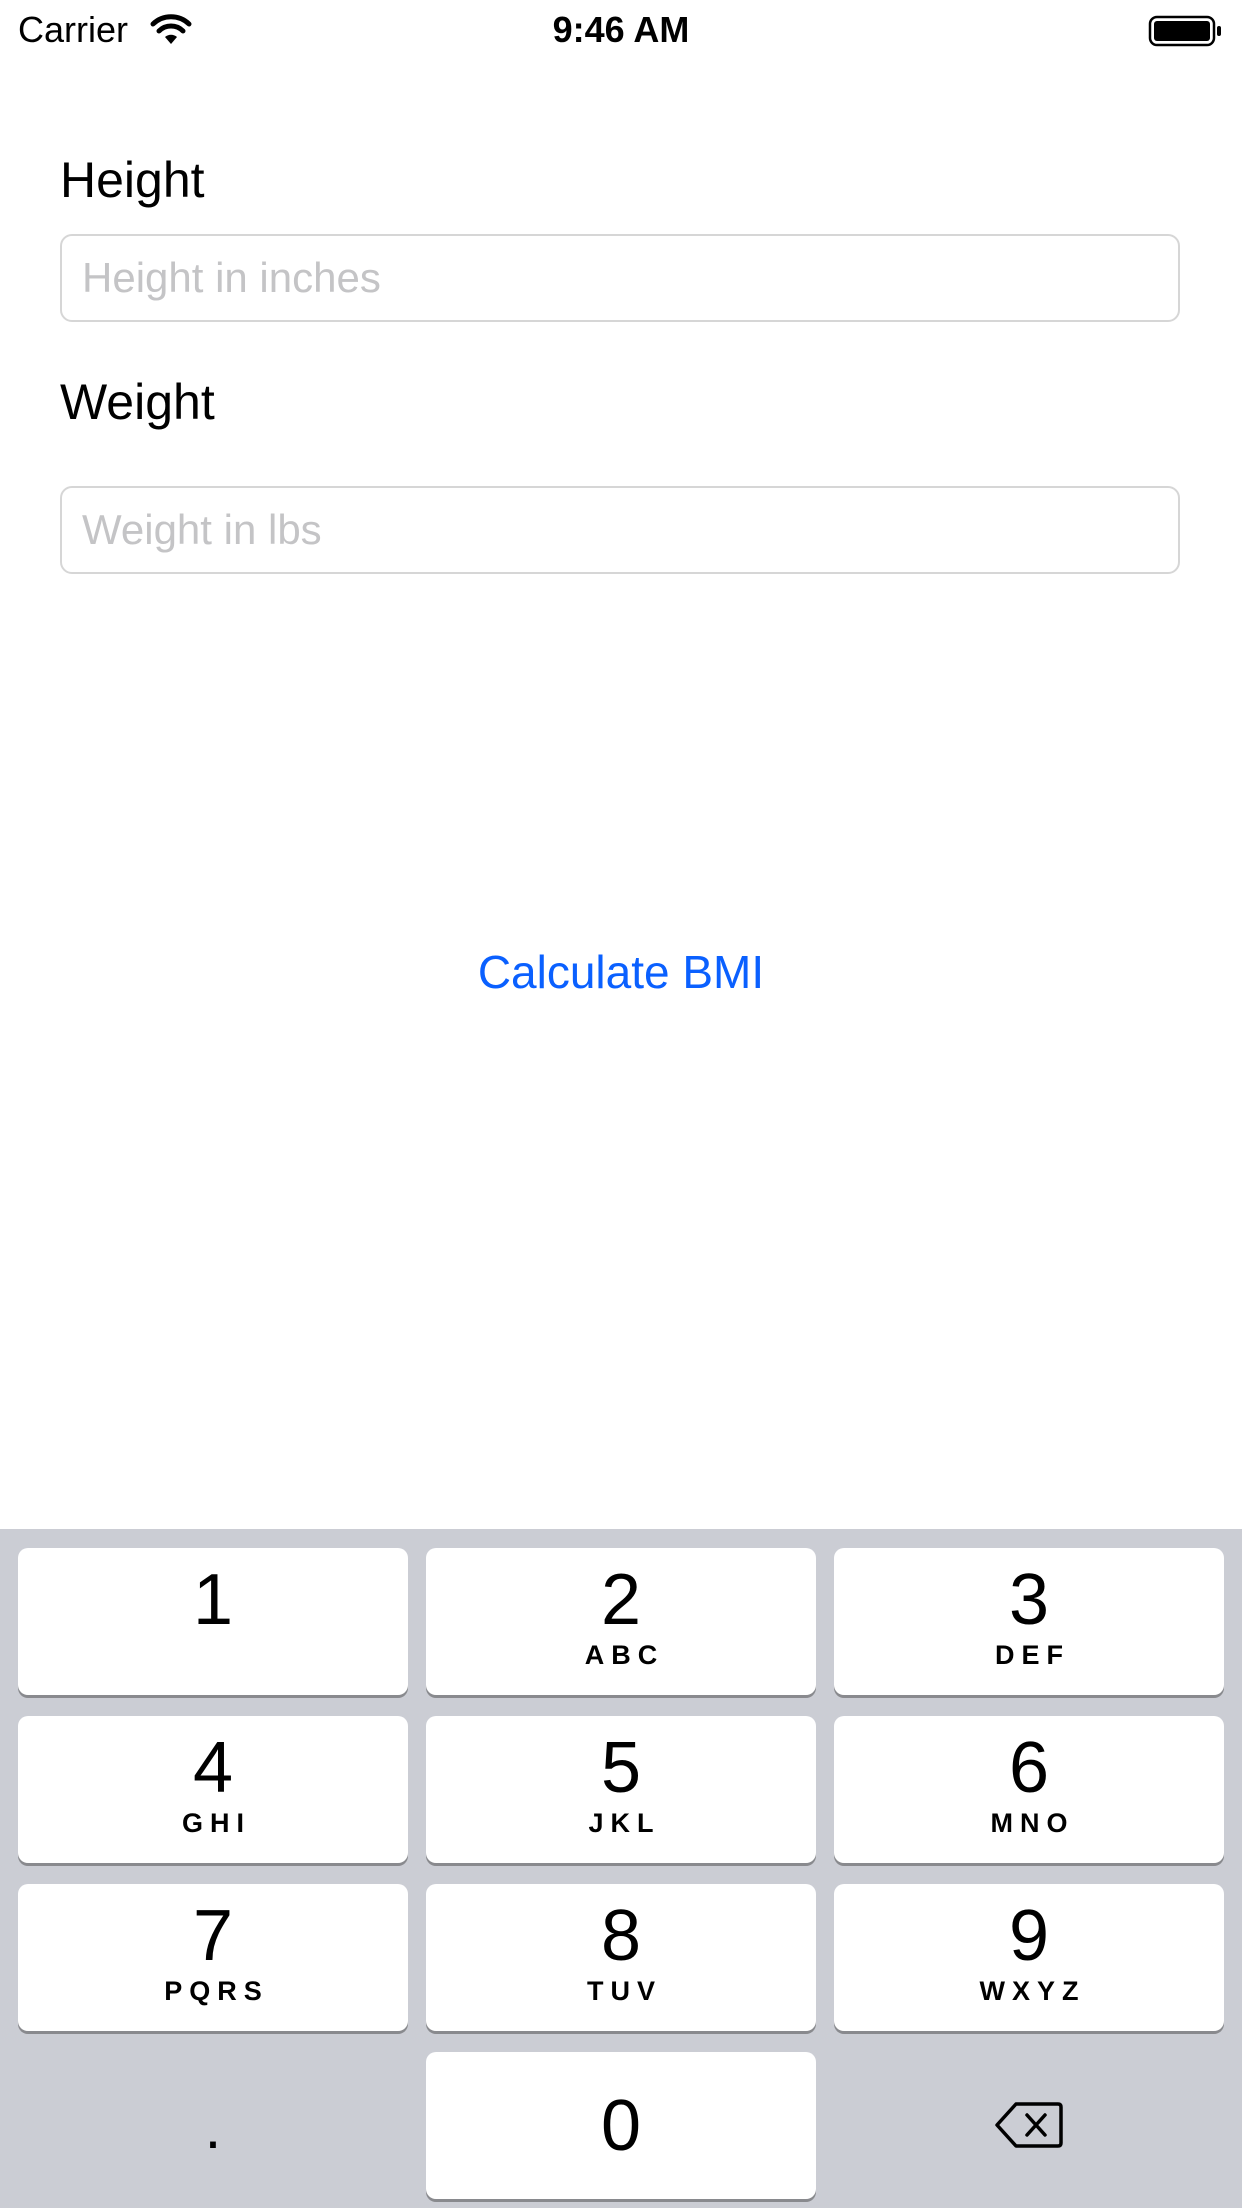 This screenshot has width=1242, height=2208. I want to click on delete-key, so click(1029, 2125).